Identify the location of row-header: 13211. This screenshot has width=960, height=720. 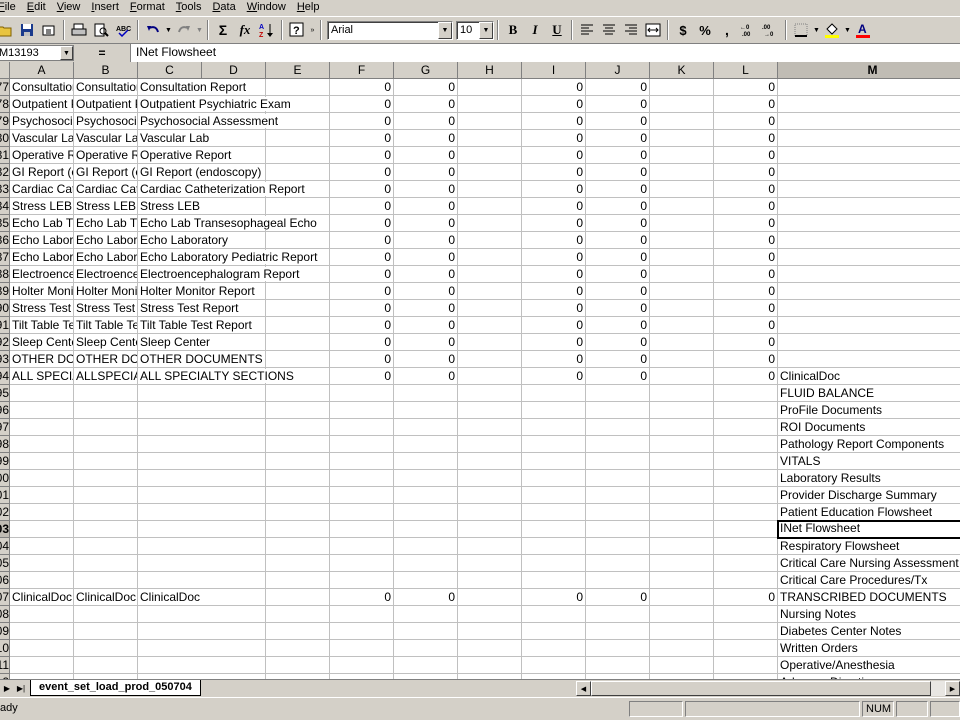
(5, 665).